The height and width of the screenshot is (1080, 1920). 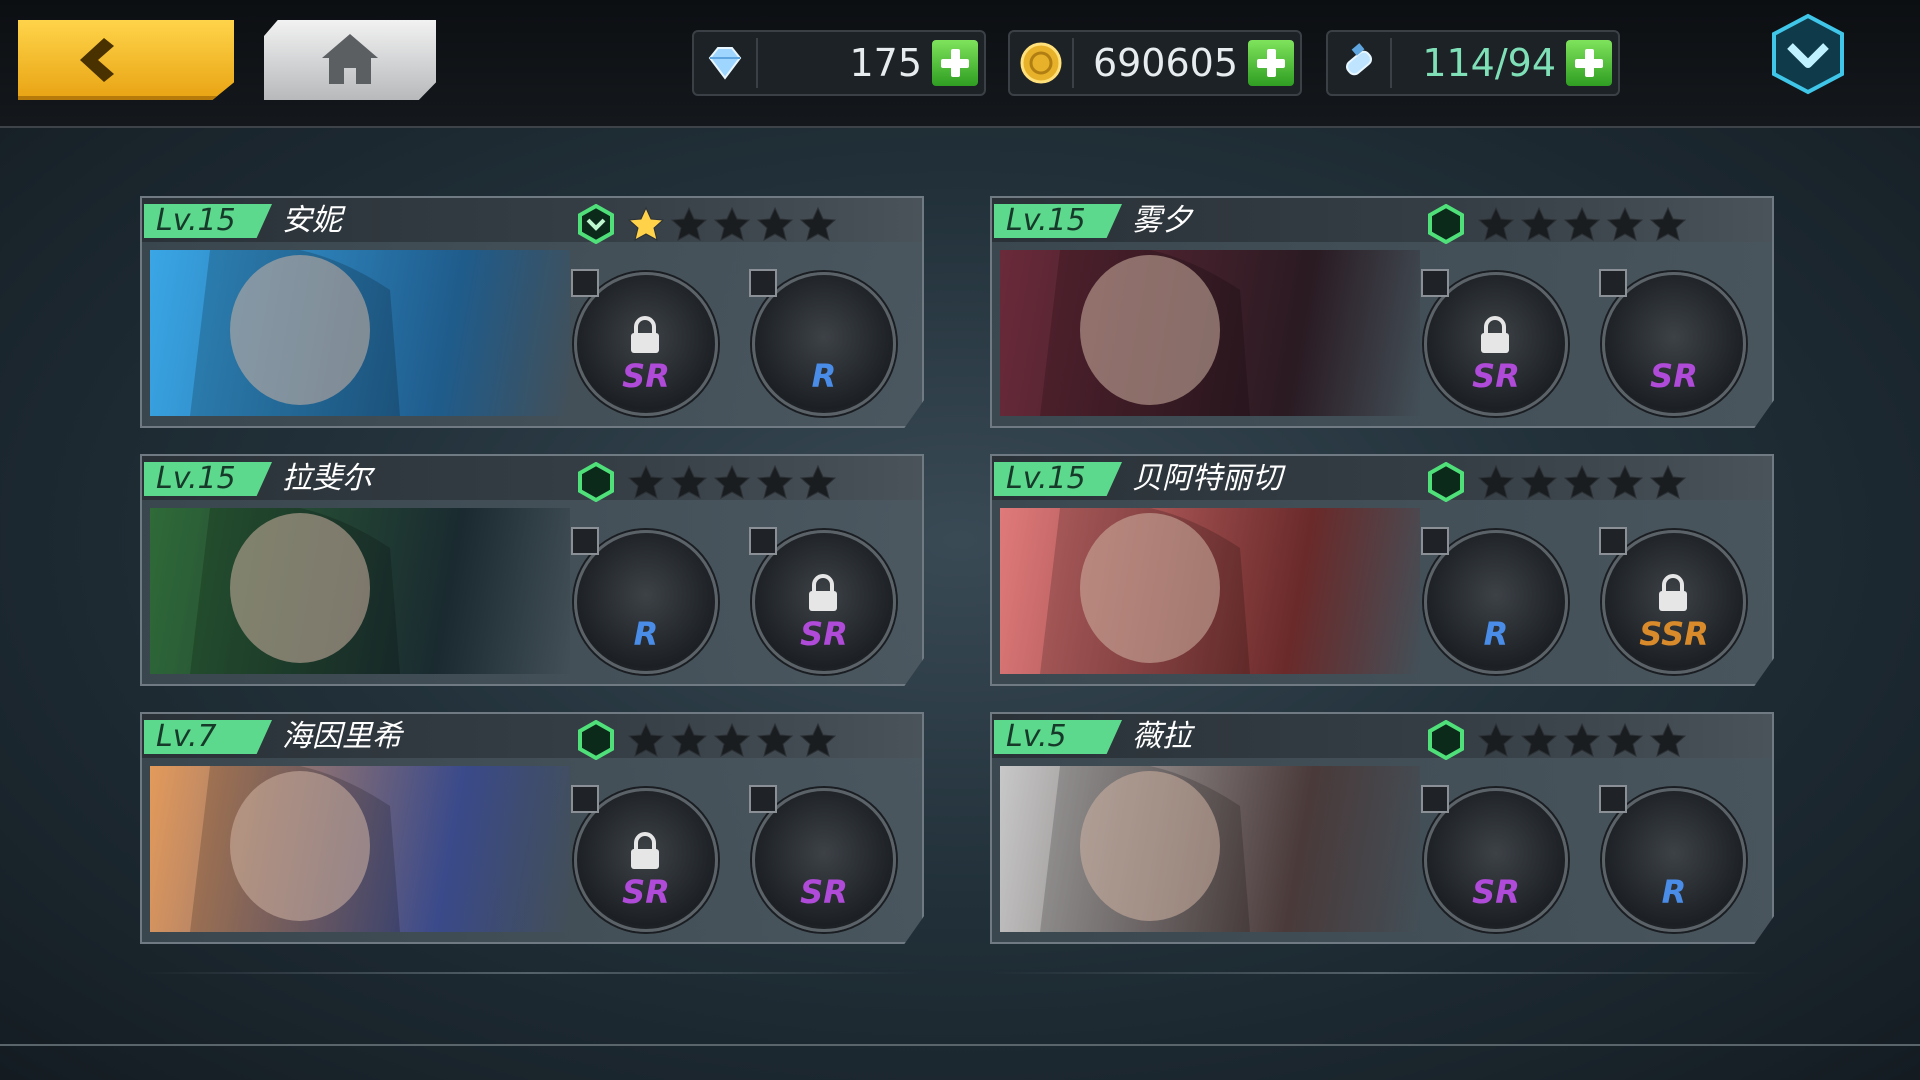 I want to click on character-card: Lv.15 拉斐尔 R SR, so click(x=532, y=570).